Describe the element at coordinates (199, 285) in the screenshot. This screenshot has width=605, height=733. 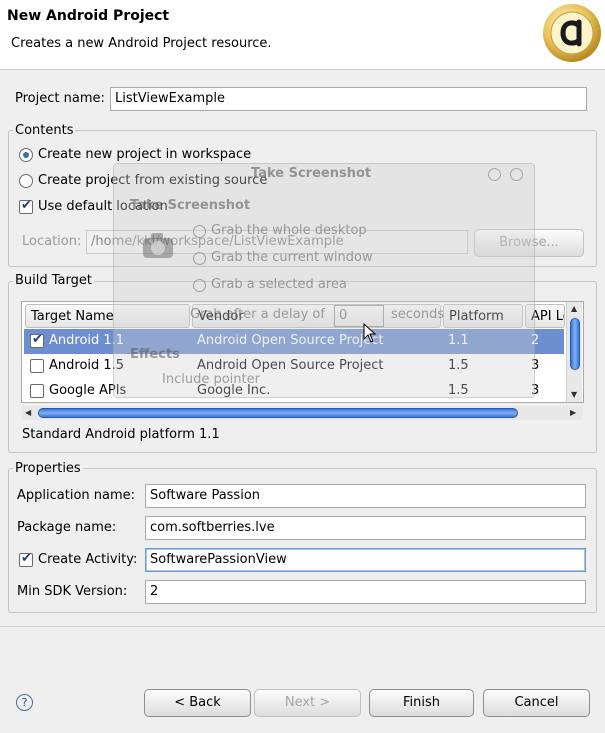
I see `ghost-radio-area` at that location.